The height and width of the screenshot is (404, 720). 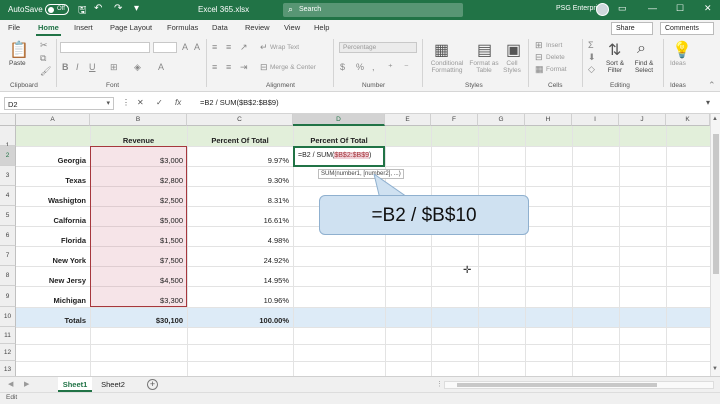 What do you see at coordinates (244, 47) in the screenshot?
I see `orientation-icon: ↗` at bounding box center [244, 47].